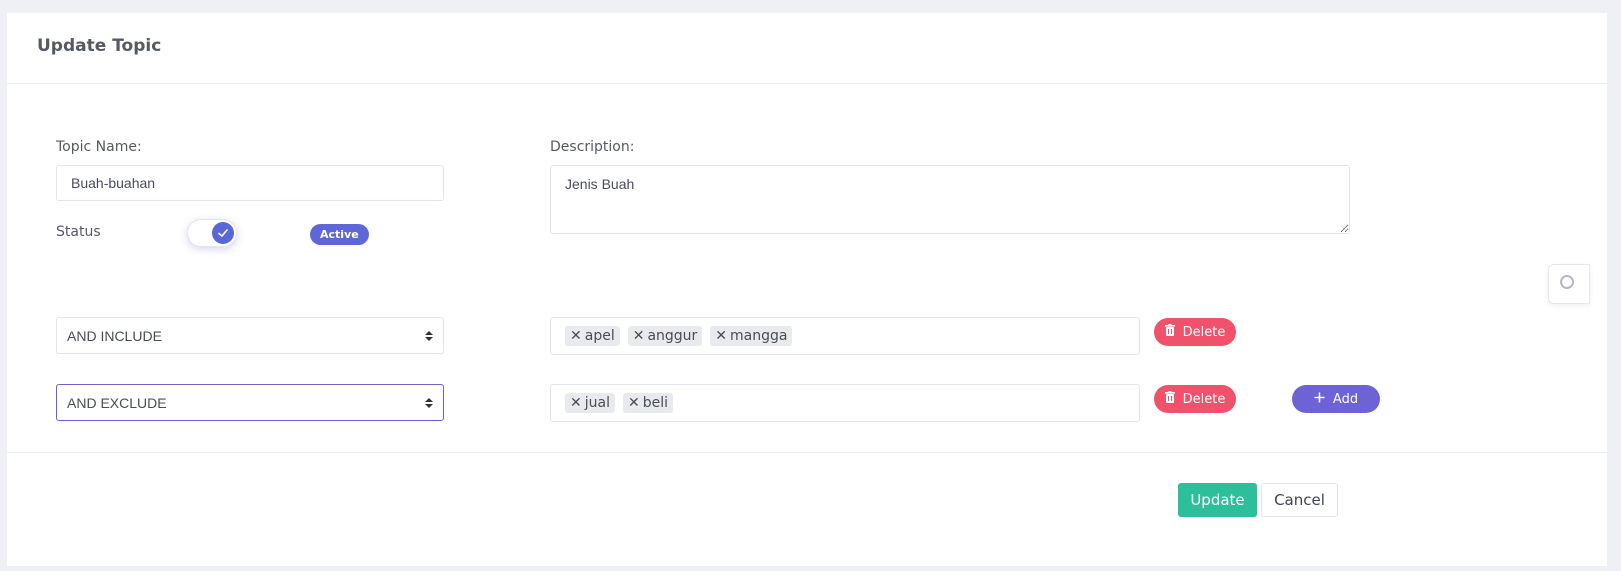 The image size is (1621, 571). I want to click on update-button: Update, so click(1217, 500).